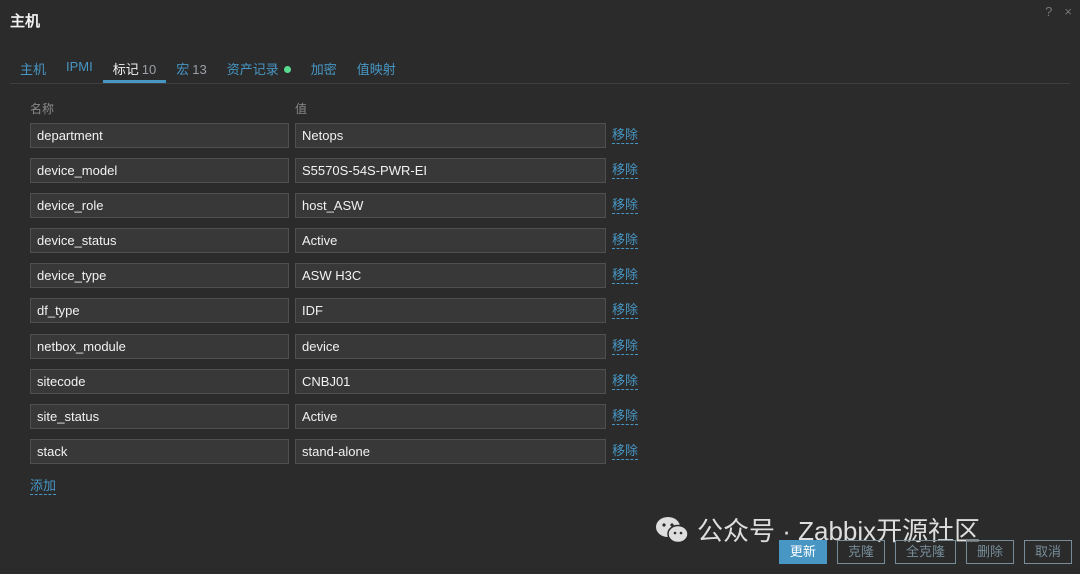 The height and width of the screenshot is (574, 1080). I want to click on tab-label: 加密, so click(323, 69).